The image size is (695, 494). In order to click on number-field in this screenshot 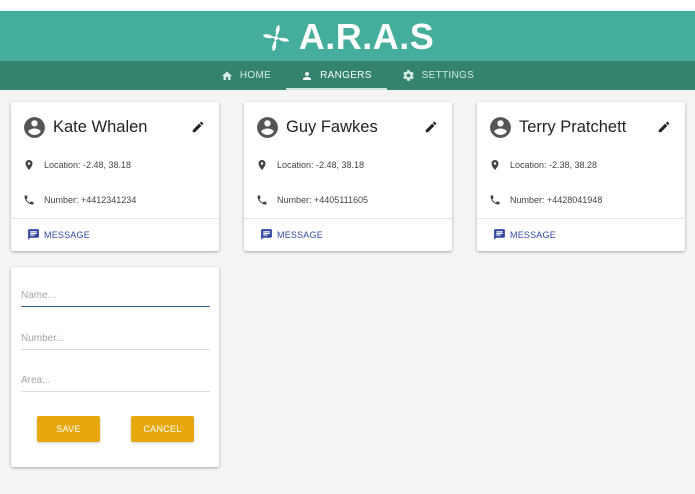, I will do `click(115, 339)`.